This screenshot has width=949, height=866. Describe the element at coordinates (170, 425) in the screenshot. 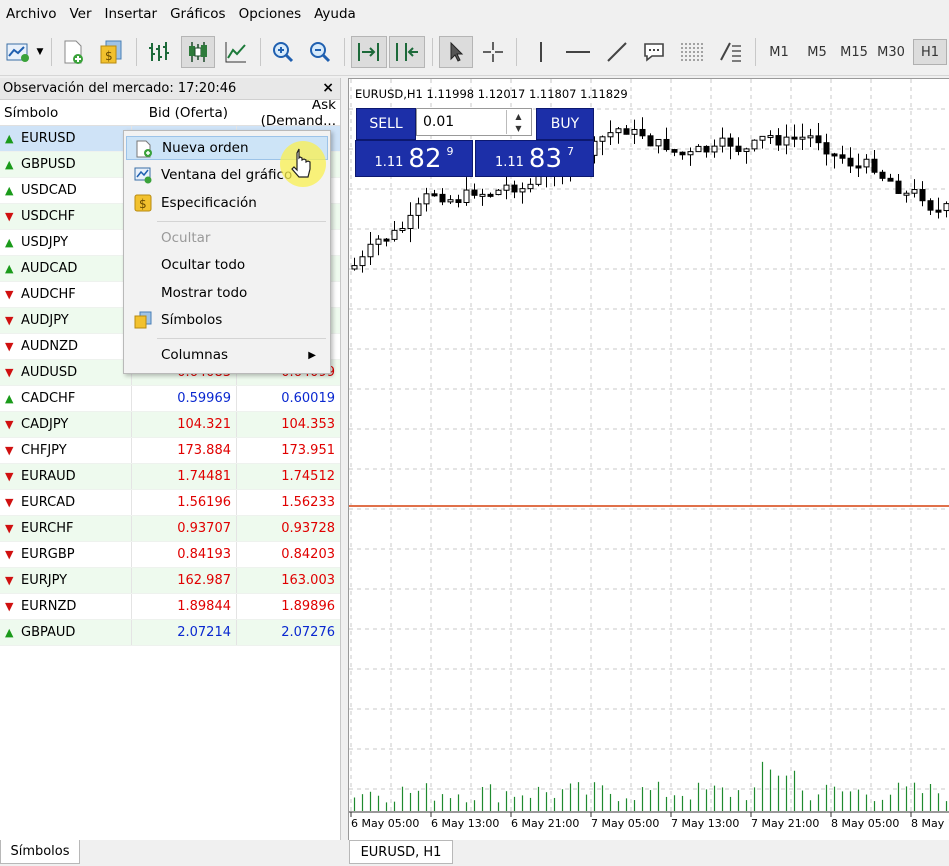

I see `table-row: ▼ CADJPY 104.321 104.353` at that location.